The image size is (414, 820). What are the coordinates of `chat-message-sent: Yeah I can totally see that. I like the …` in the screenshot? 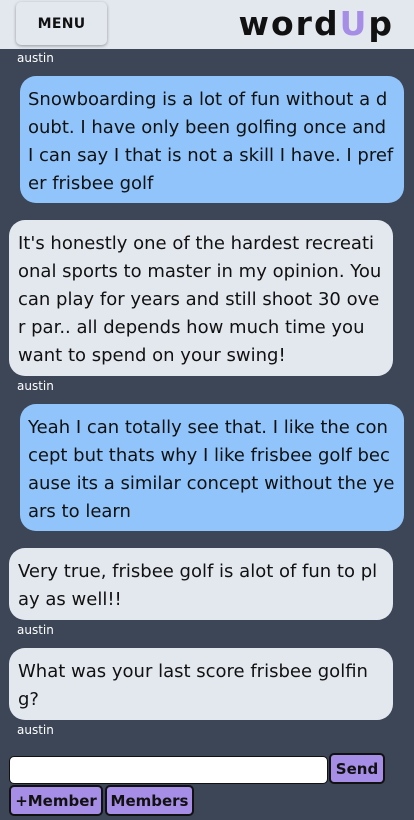 It's located at (212, 467).